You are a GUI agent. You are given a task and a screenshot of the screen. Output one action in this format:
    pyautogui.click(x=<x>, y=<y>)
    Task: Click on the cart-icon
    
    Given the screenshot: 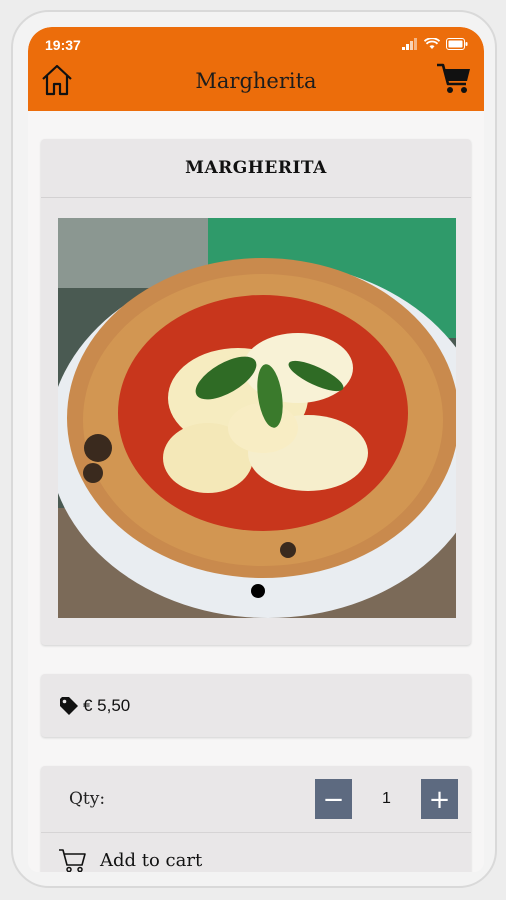 What is the action you would take?
    pyautogui.click(x=453, y=78)
    